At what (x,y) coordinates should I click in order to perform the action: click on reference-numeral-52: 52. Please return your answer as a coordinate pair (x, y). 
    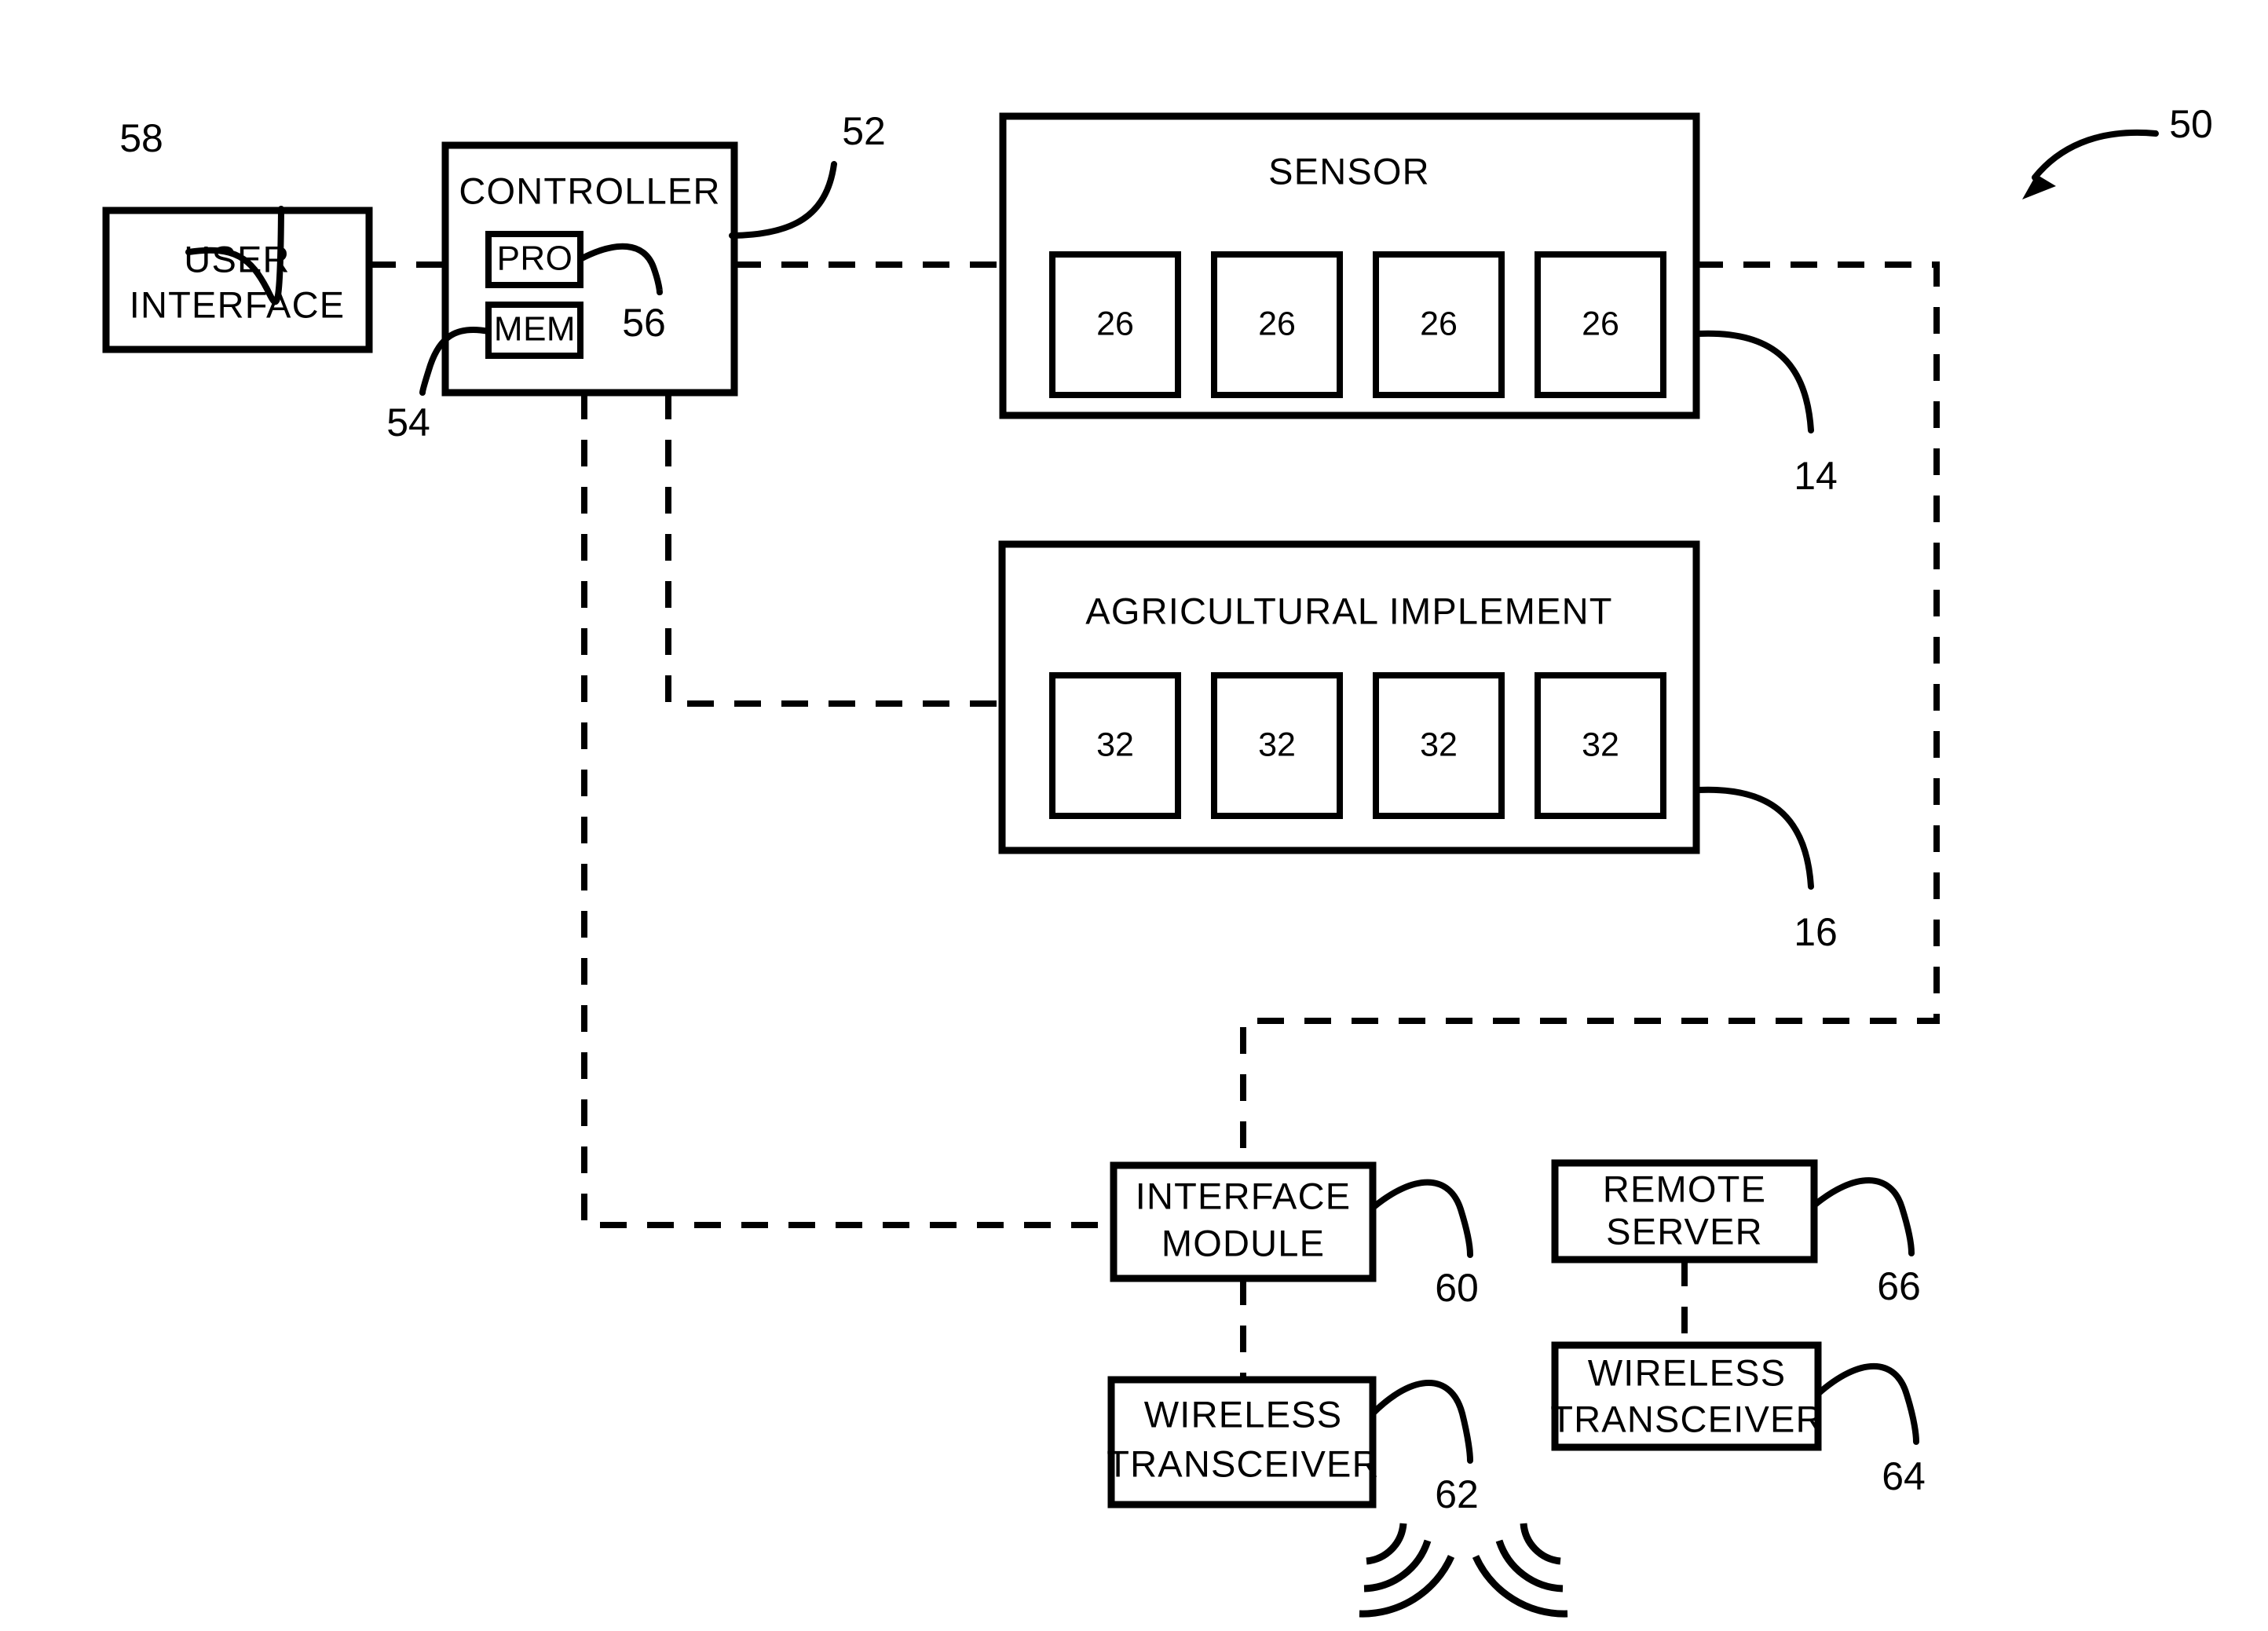
    Looking at the image, I should click on (864, 131).